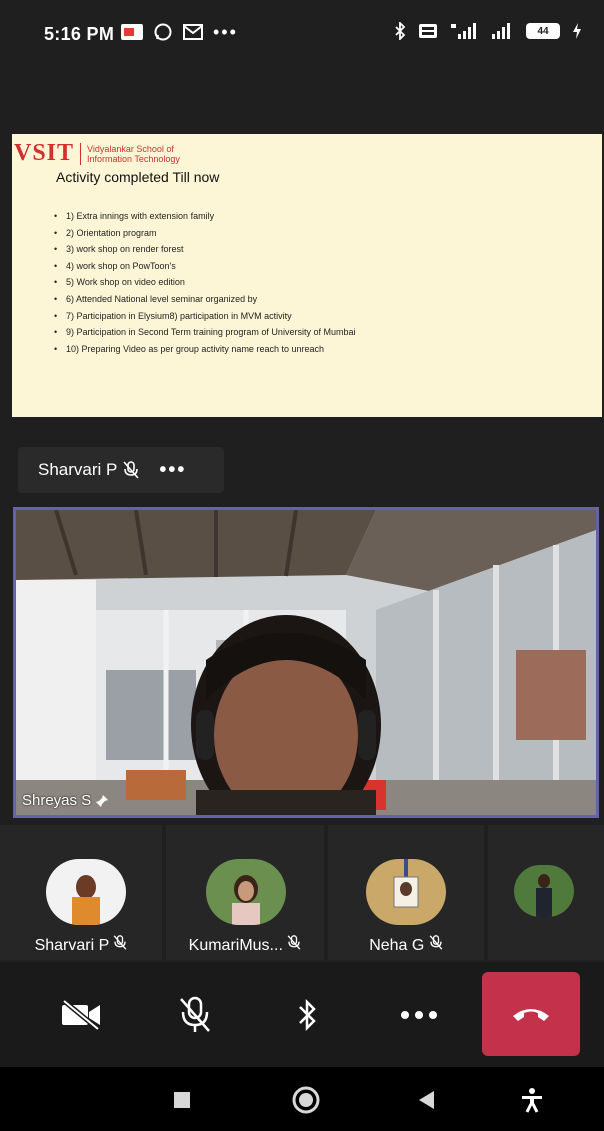 The image size is (604, 1131). What do you see at coordinates (44, 153) in the screenshot?
I see `logo-word: VSIT` at bounding box center [44, 153].